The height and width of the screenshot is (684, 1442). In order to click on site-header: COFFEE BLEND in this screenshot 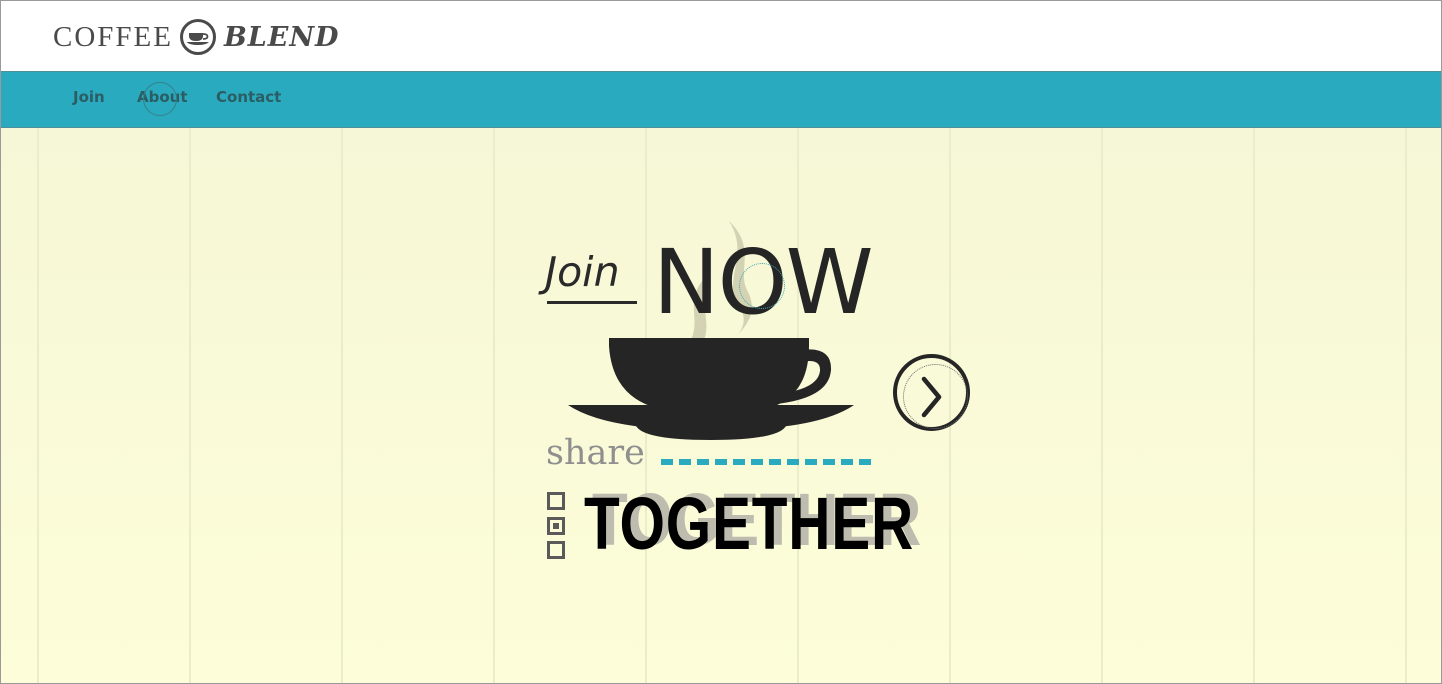, I will do `click(721, 36)`.